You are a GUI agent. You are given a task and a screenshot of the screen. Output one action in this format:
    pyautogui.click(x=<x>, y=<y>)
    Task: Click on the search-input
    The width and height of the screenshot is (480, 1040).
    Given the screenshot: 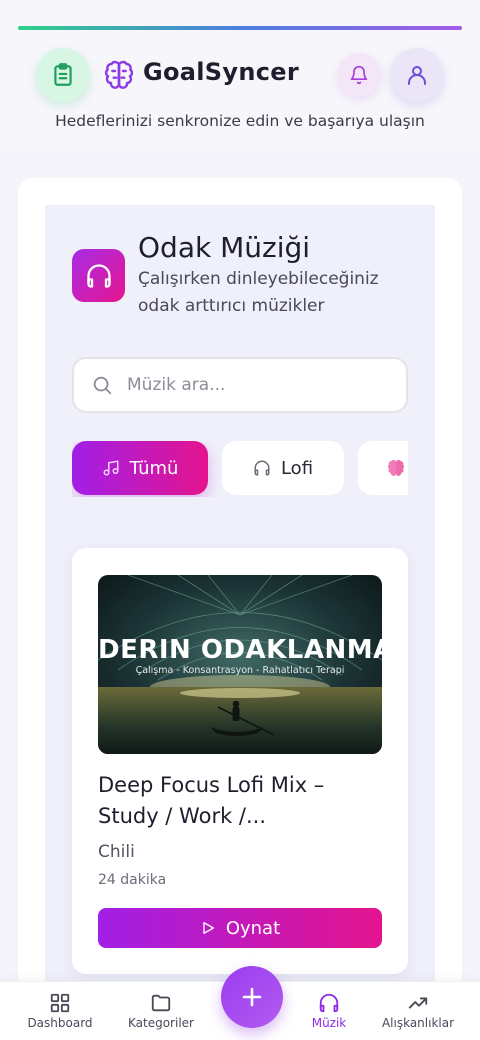 What is the action you would take?
    pyautogui.click(x=257, y=385)
    